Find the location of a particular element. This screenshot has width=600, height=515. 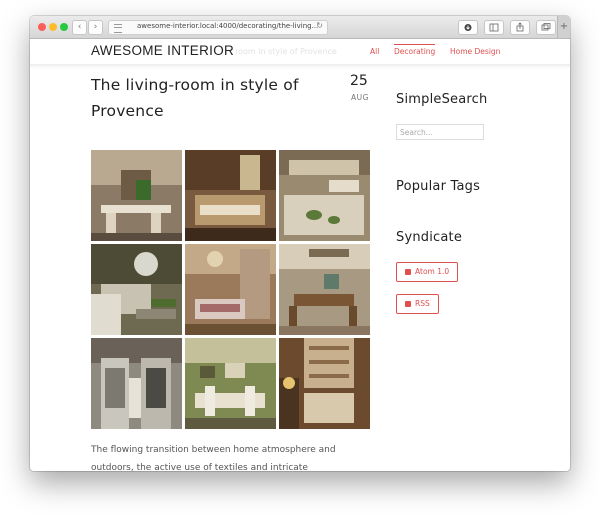

nav-decorating: Decorating is located at coordinates (415, 50).